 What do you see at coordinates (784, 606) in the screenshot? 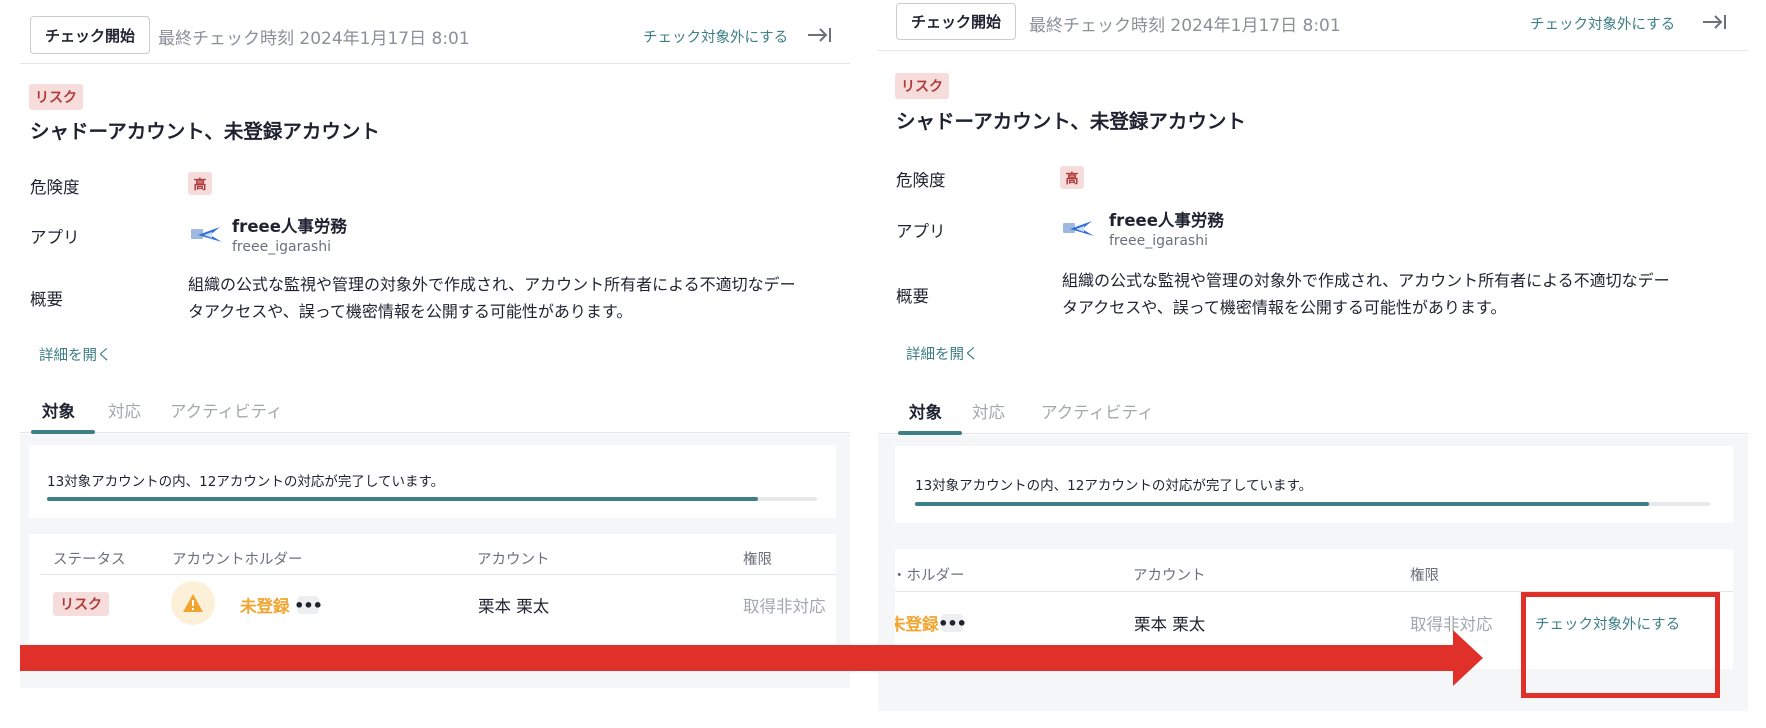
I see `permission-value: 取得非対応` at bounding box center [784, 606].